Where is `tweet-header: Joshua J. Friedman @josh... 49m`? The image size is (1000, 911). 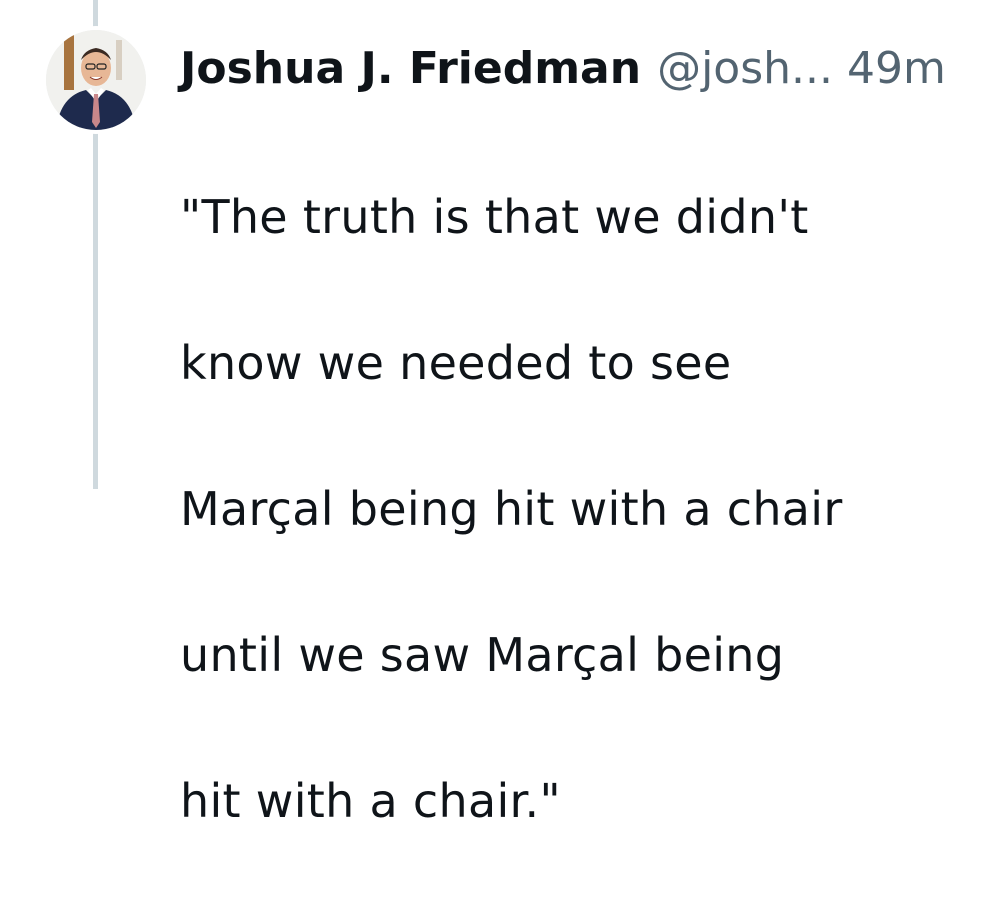
tweet-header: Joshua J. Friedman @josh... 49m is located at coordinates (563, 69).